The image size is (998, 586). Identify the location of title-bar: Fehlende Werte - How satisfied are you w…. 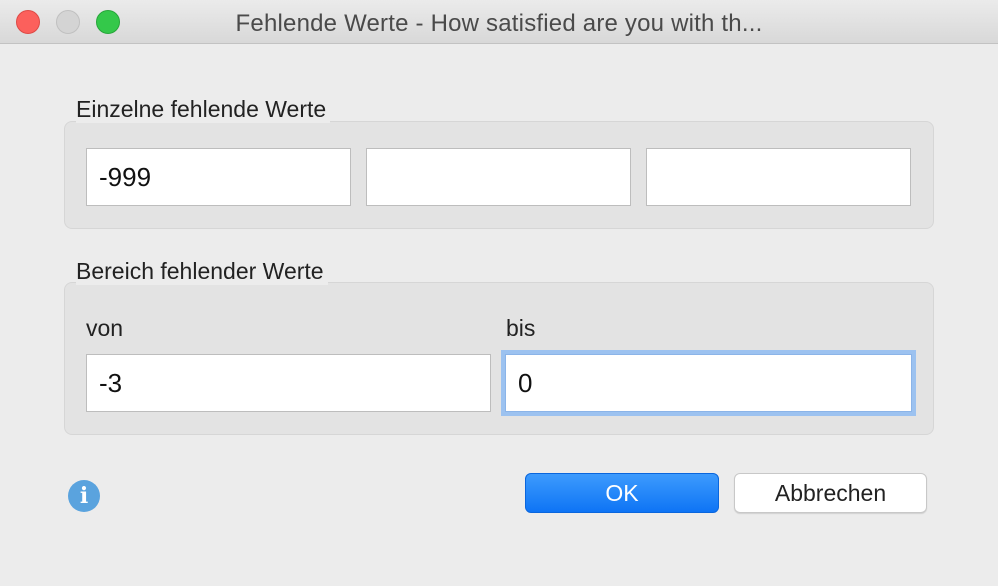
(499, 22).